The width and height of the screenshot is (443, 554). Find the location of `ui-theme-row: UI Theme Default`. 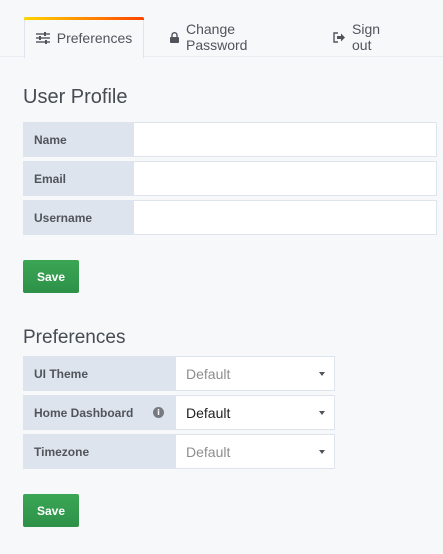

ui-theme-row: UI Theme Default is located at coordinates (179, 373).